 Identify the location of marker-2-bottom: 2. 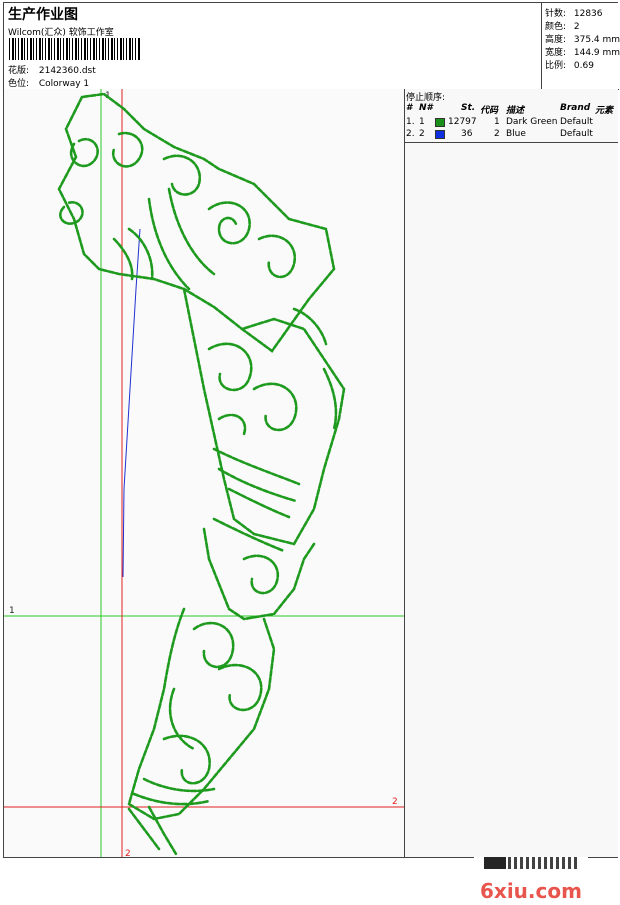
(128, 853).